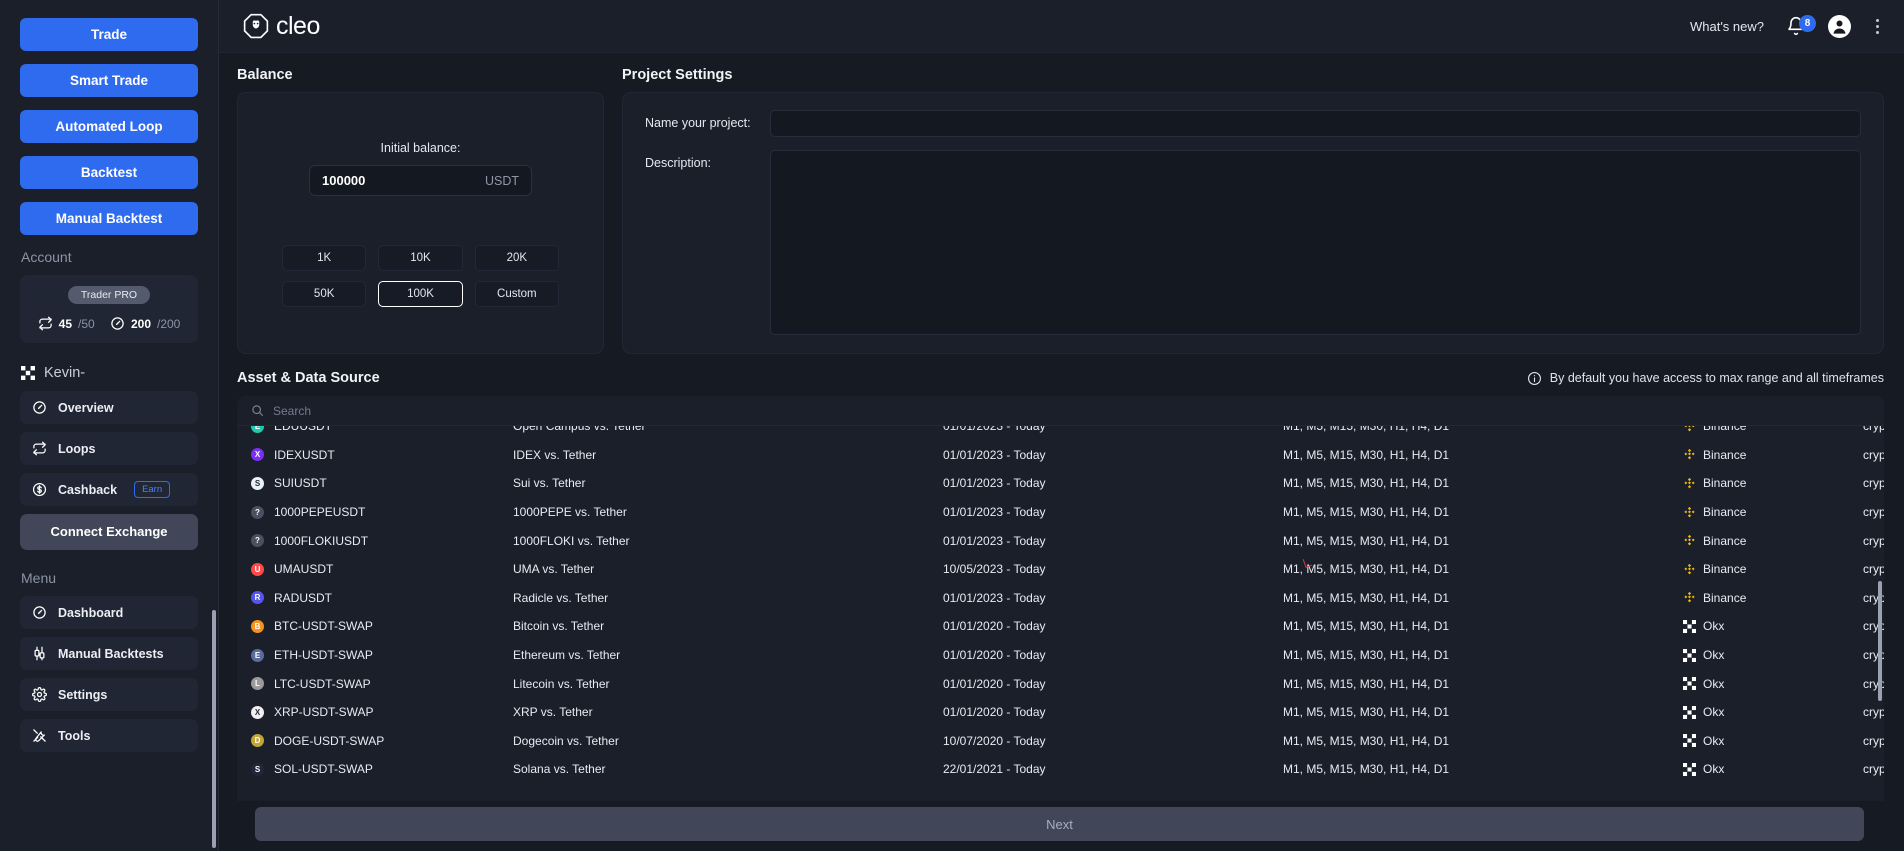 This screenshot has width=1904, height=851. Describe the element at coordinates (109, 694) in the screenshot. I see `sidebar-item-settings: Settings` at that location.